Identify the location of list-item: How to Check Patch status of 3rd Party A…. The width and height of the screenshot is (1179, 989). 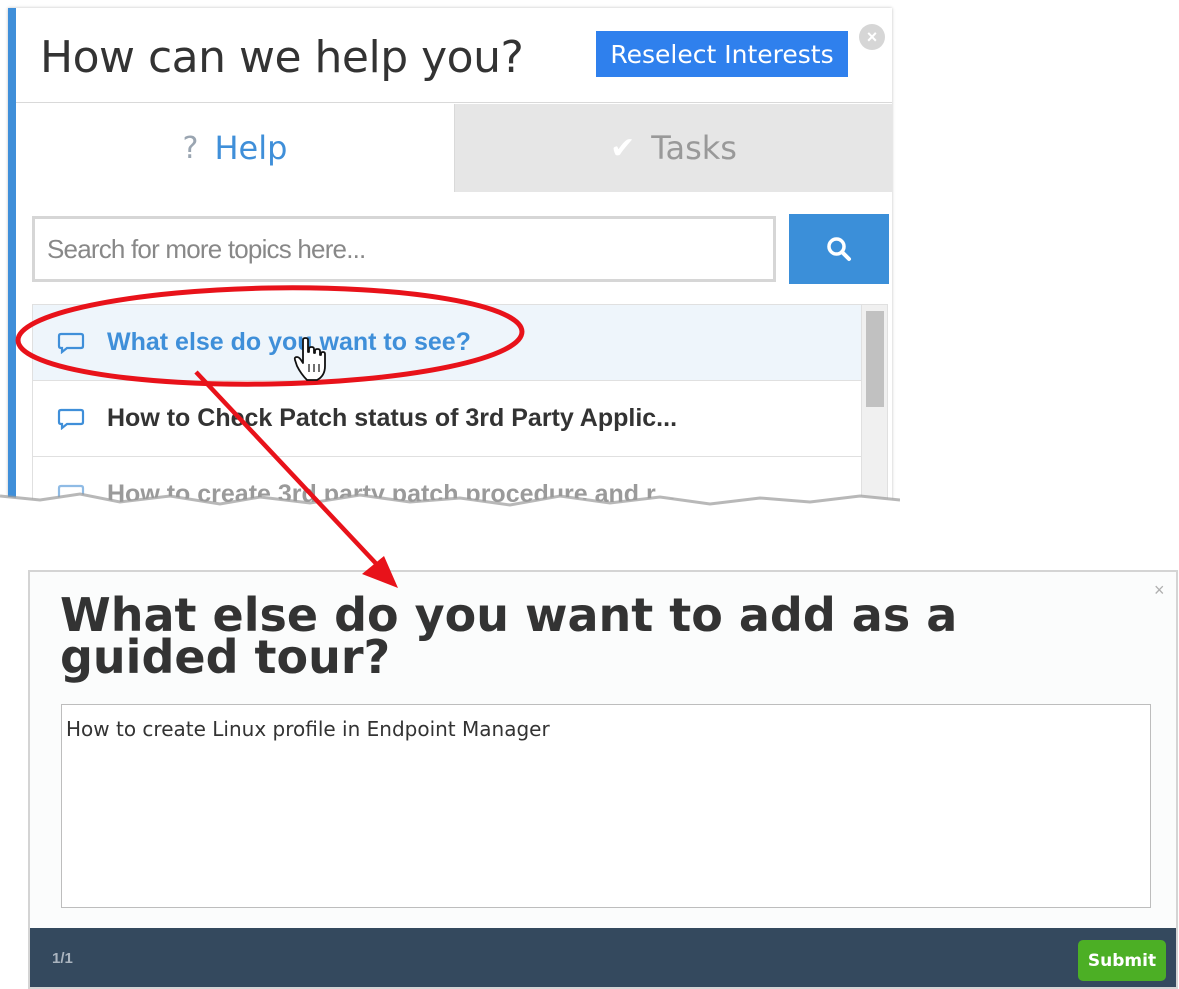
(447, 419).